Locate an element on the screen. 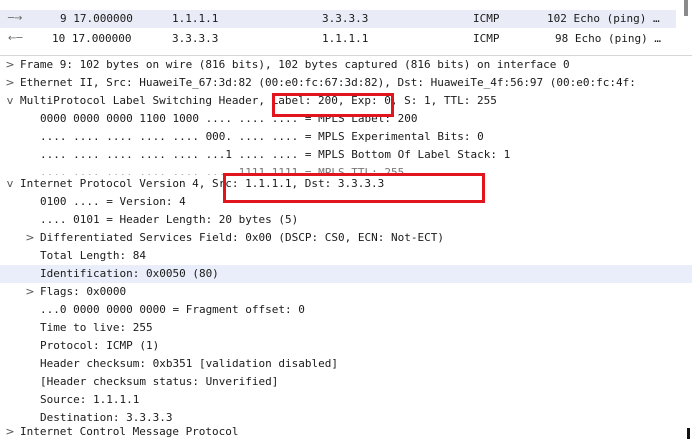 The width and height of the screenshot is (692, 441). tree-line-header-length: .... 0101 = Header Length: 20 bytes (5) is located at coordinates (346, 220).